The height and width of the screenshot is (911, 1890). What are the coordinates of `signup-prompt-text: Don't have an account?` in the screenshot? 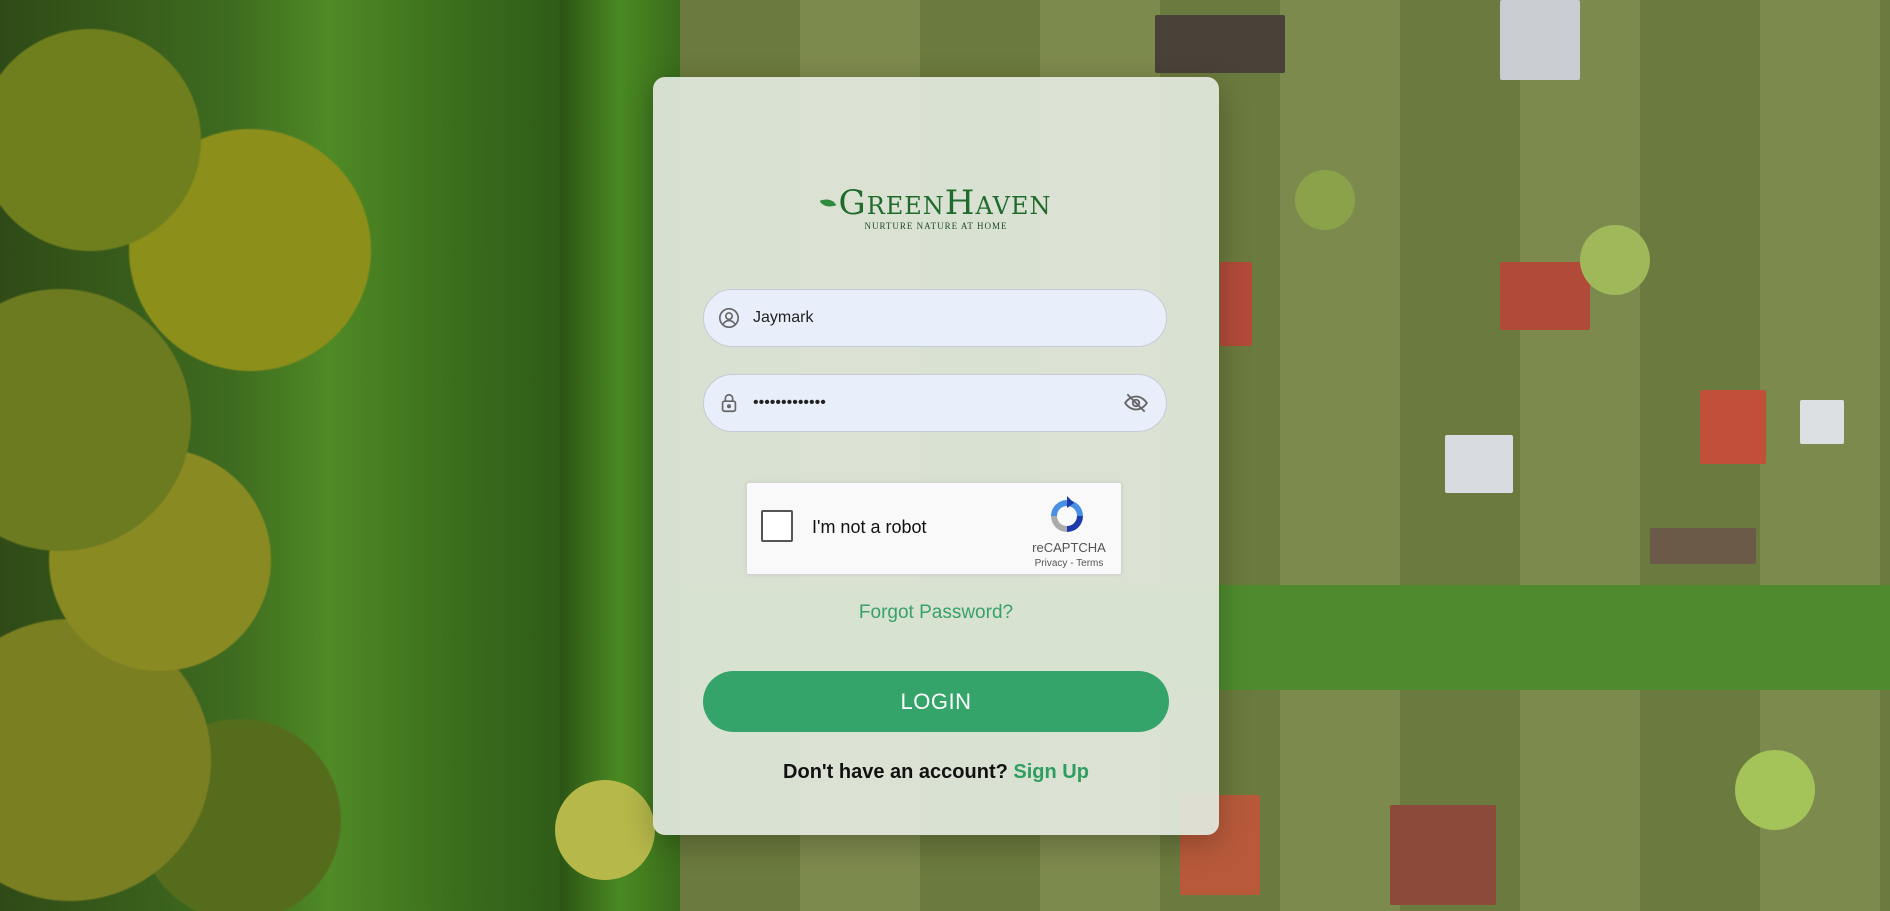 It's located at (895, 772).